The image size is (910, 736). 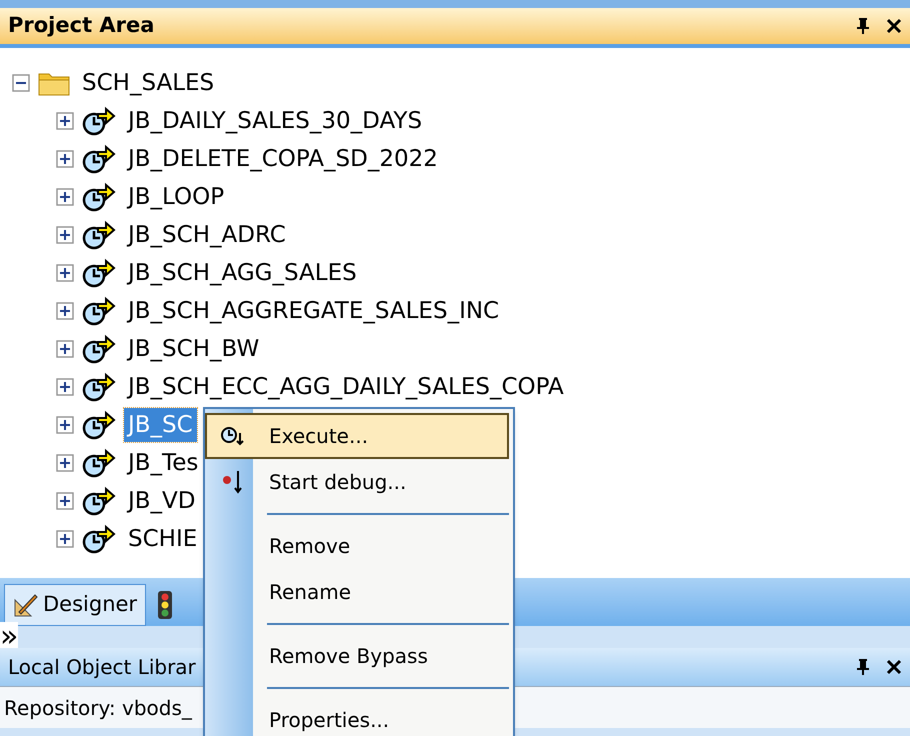 I want to click on tree-item: JB_DAILY_SALES_30_DAYS, so click(x=275, y=121).